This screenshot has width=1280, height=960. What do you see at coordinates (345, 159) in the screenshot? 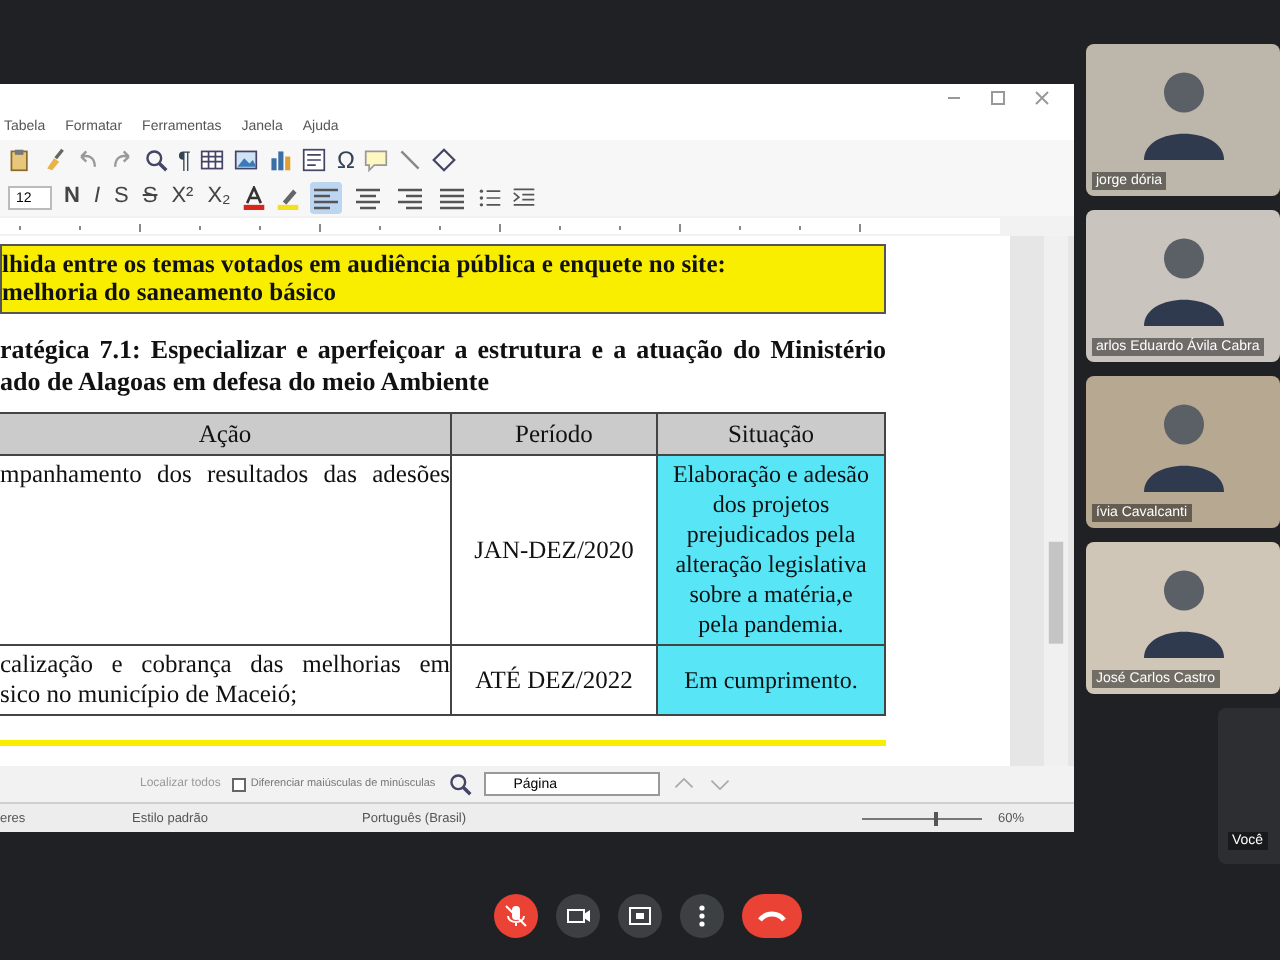
I see `toolbar-button: Ω` at bounding box center [345, 159].